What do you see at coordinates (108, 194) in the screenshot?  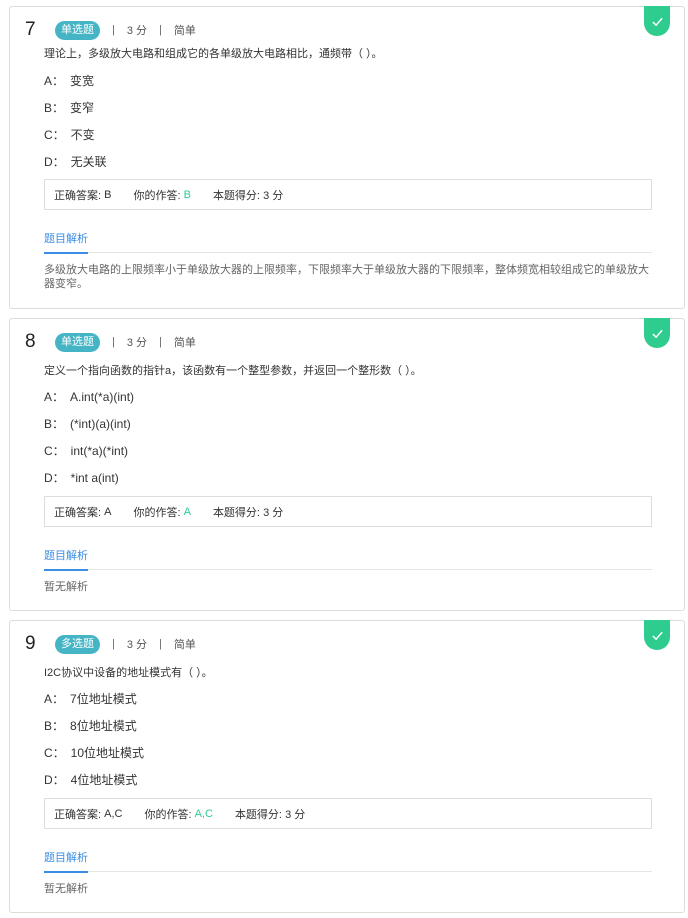 I see `correct-answer-value: B` at bounding box center [108, 194].